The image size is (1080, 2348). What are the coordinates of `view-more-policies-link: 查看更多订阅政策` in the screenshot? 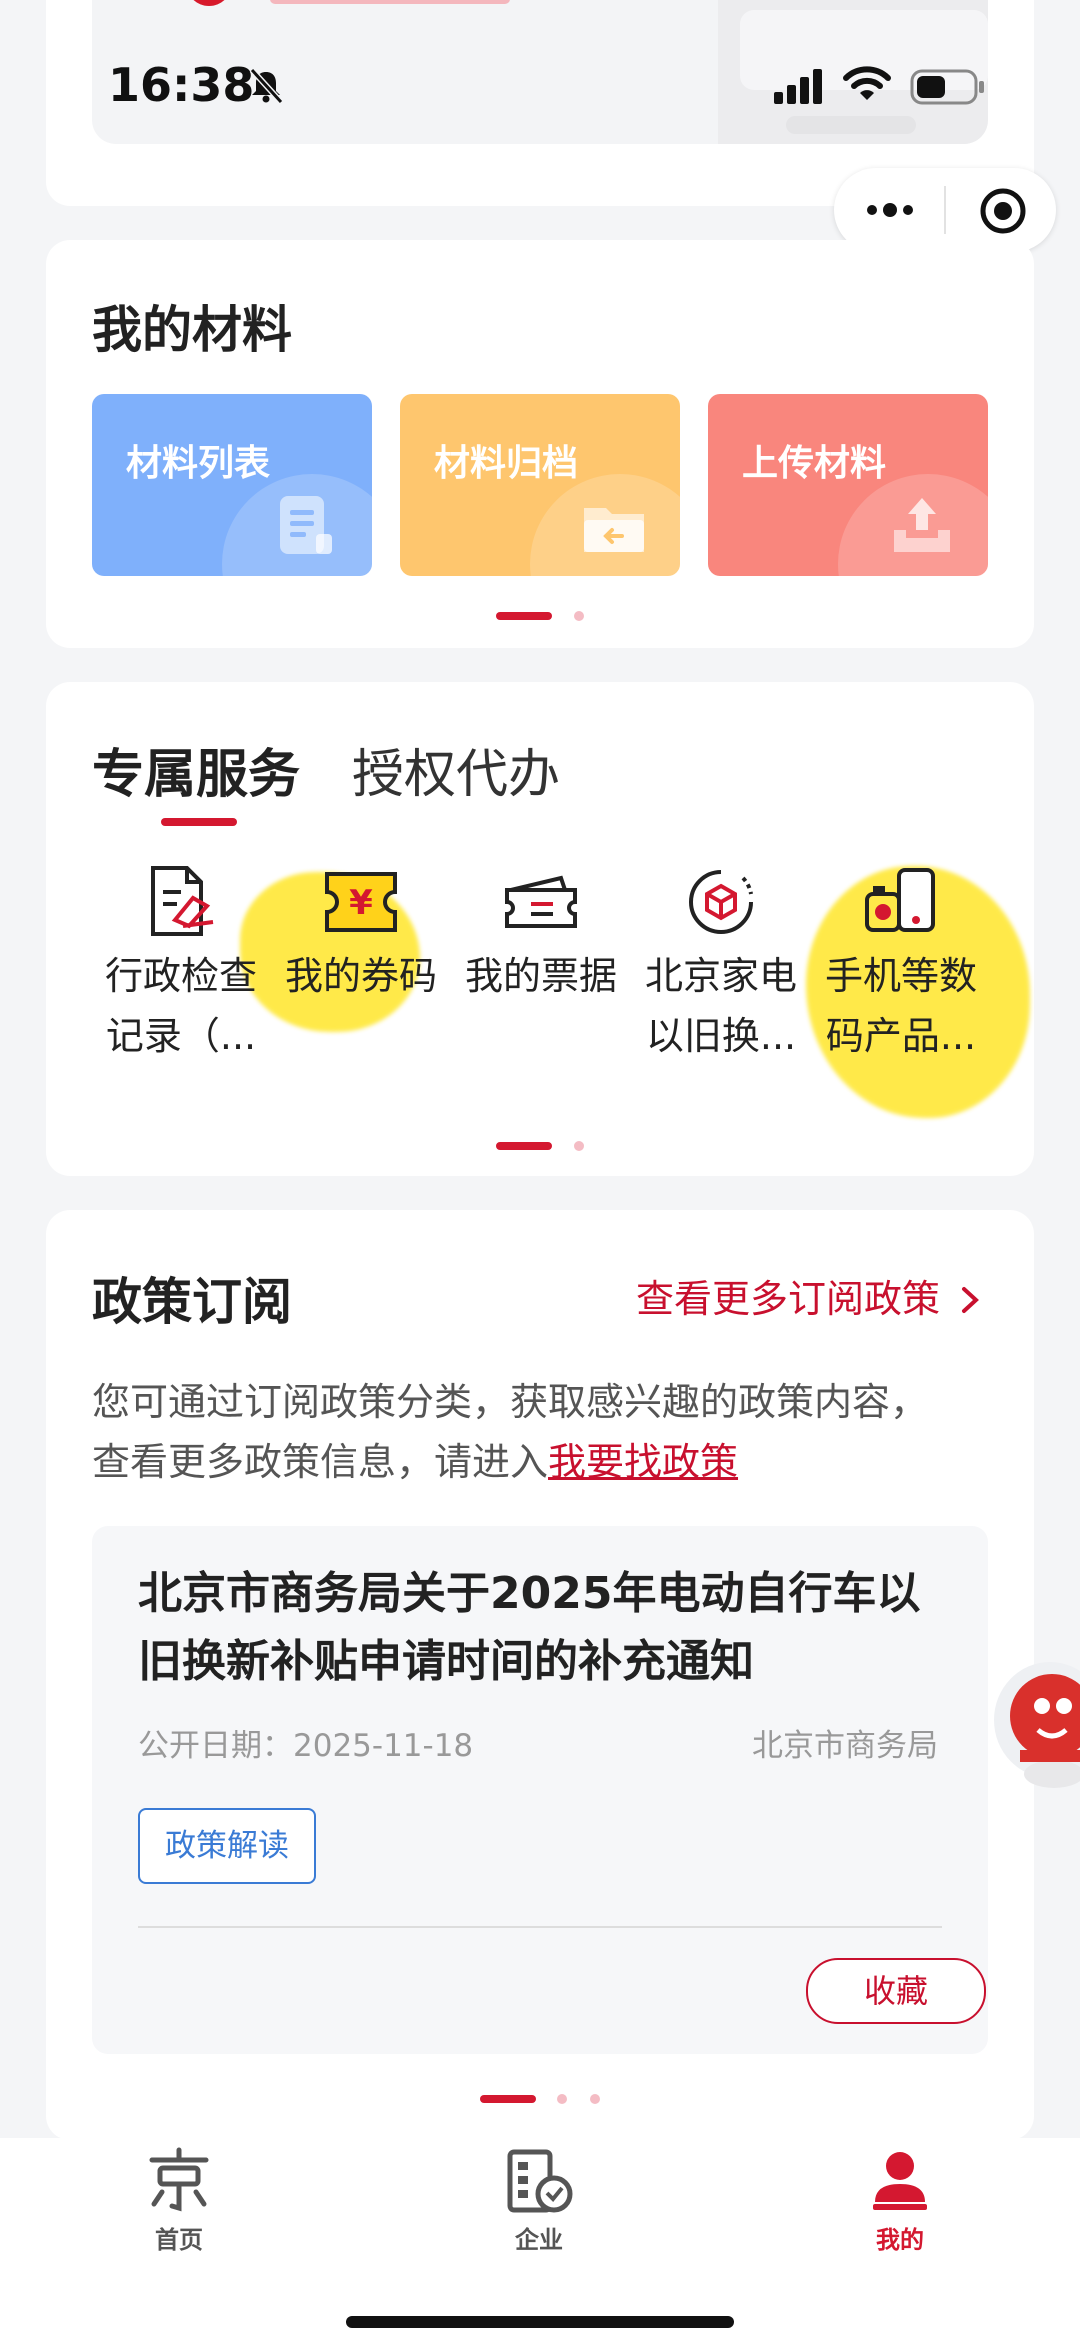 It's located at (809, 1295).